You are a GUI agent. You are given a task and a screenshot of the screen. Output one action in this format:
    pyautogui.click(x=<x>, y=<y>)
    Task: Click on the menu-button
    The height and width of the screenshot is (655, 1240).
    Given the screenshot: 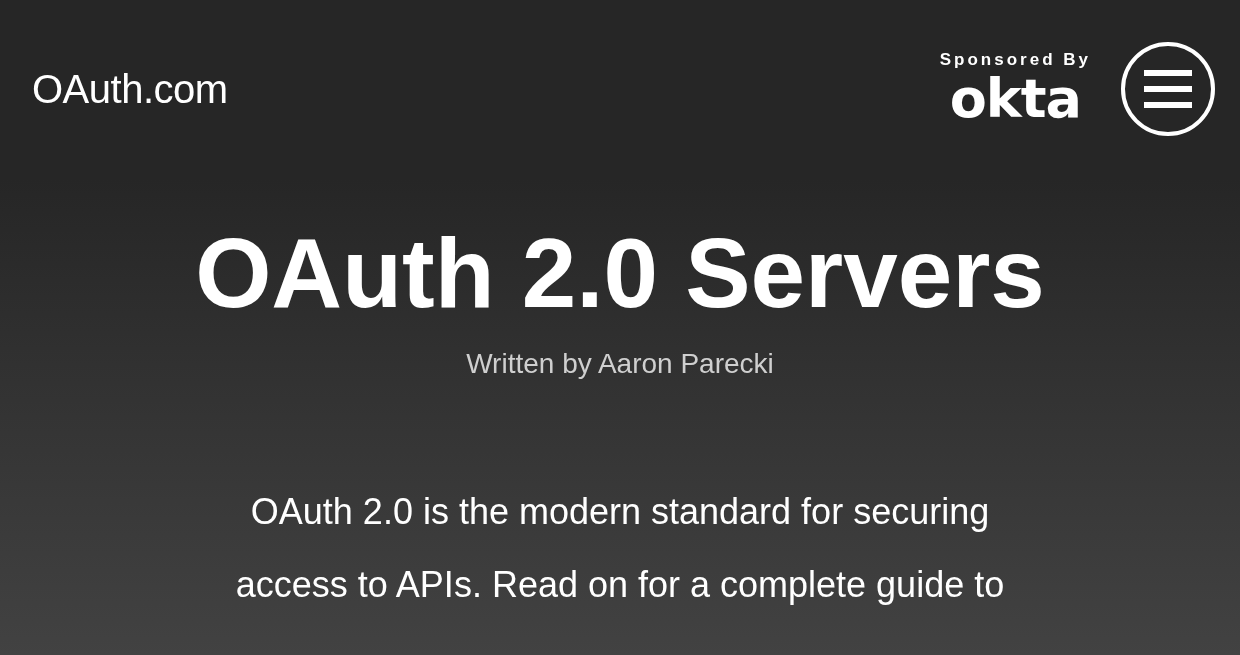 What is the action you would take?
    pyautogui.click(x=1168, y=89)
    